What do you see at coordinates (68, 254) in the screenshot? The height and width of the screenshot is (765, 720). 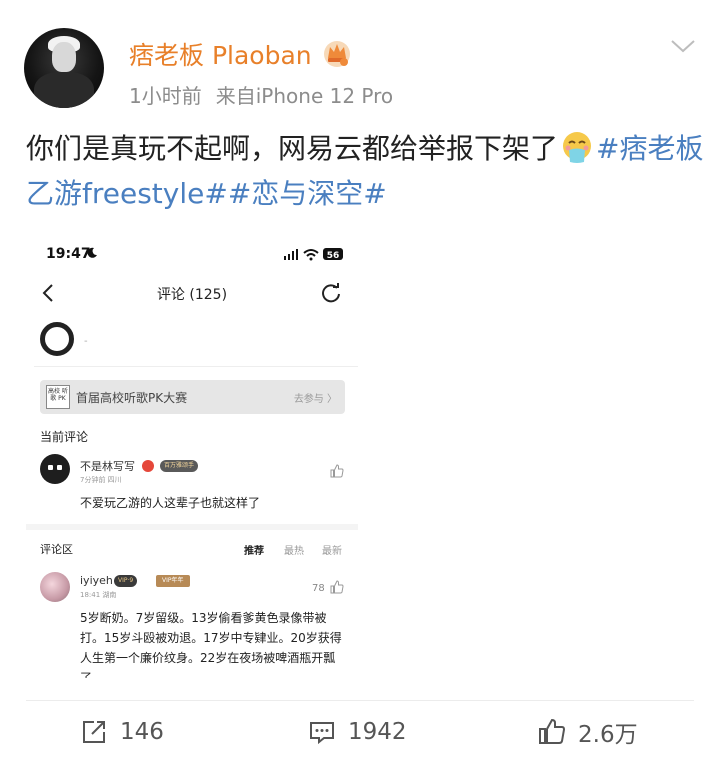 I see `status-time: 19:47` at bounding box center [68, 254].